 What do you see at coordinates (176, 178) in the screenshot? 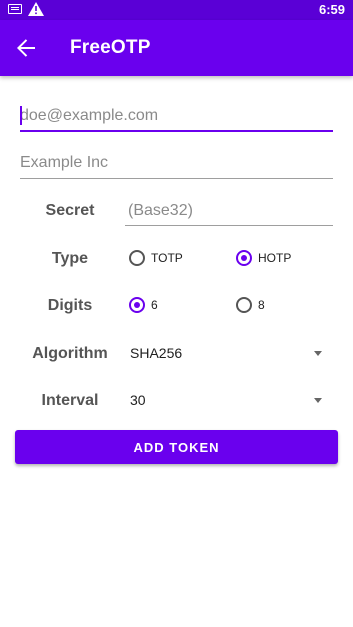
I see `issuer-input-underline` at bounding box center [176, 178].